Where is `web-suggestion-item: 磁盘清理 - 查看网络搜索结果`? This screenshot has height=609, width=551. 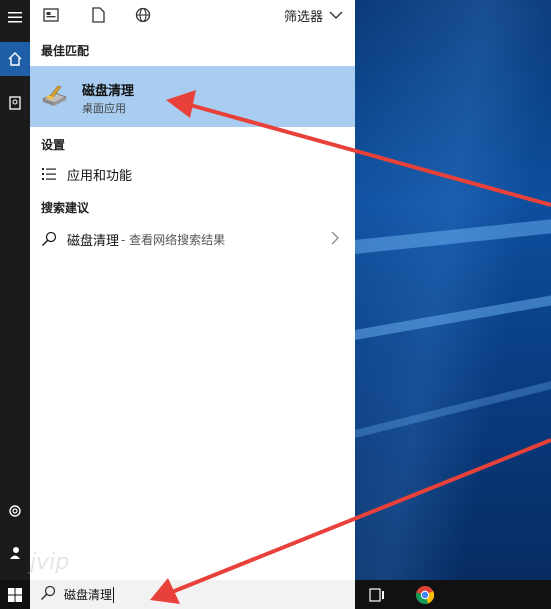 web-suggestion-item: 磁盘清理 - 查看网络搜索结果 is located at coordinates (192, 239).